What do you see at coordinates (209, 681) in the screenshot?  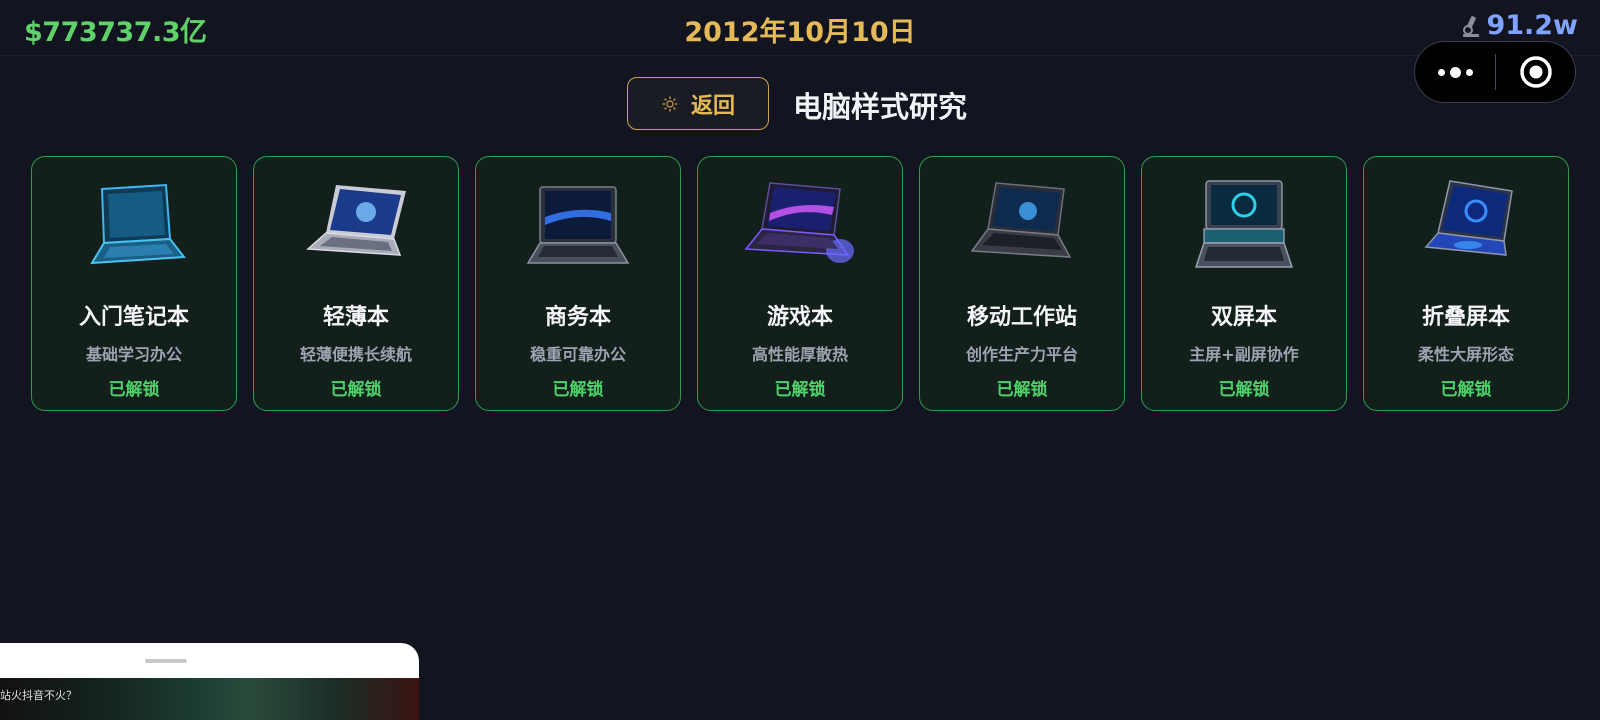 I see `floating-video-panel: 站火抖音不火？` at bounding box center [209, 681].